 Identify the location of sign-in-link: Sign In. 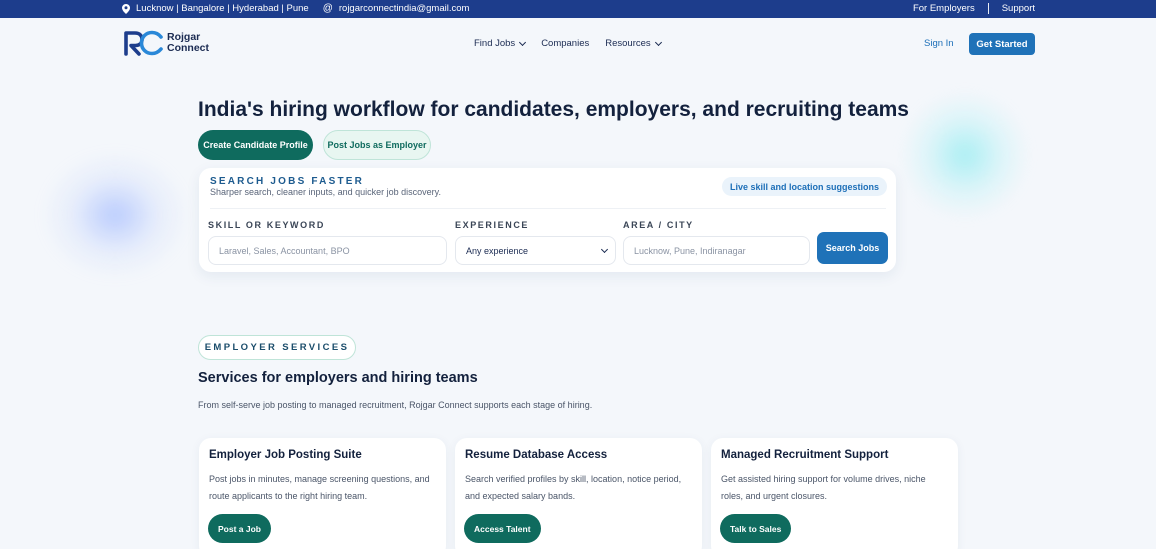
(939, 43).